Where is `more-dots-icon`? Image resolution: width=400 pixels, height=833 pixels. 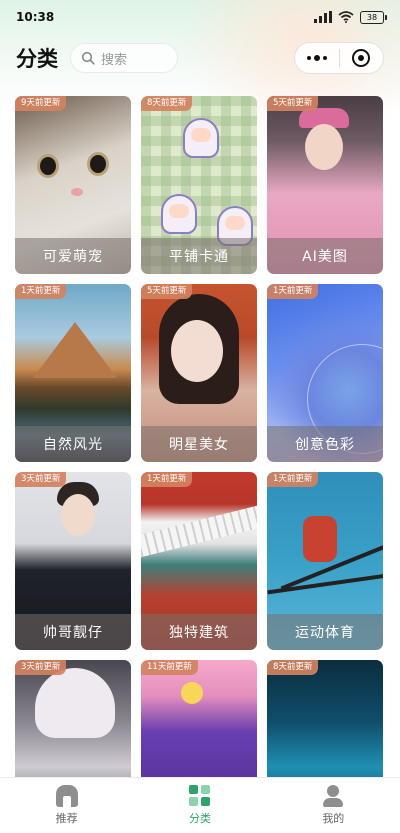
more-dots-icon is located at coordinates (316, 58).